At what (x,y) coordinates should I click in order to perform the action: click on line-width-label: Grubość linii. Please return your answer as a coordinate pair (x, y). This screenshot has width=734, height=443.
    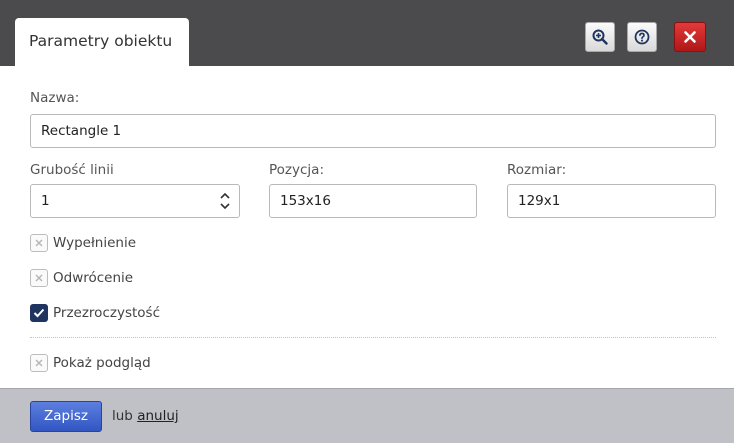
    Looking at the image, I should click on (72, 170).